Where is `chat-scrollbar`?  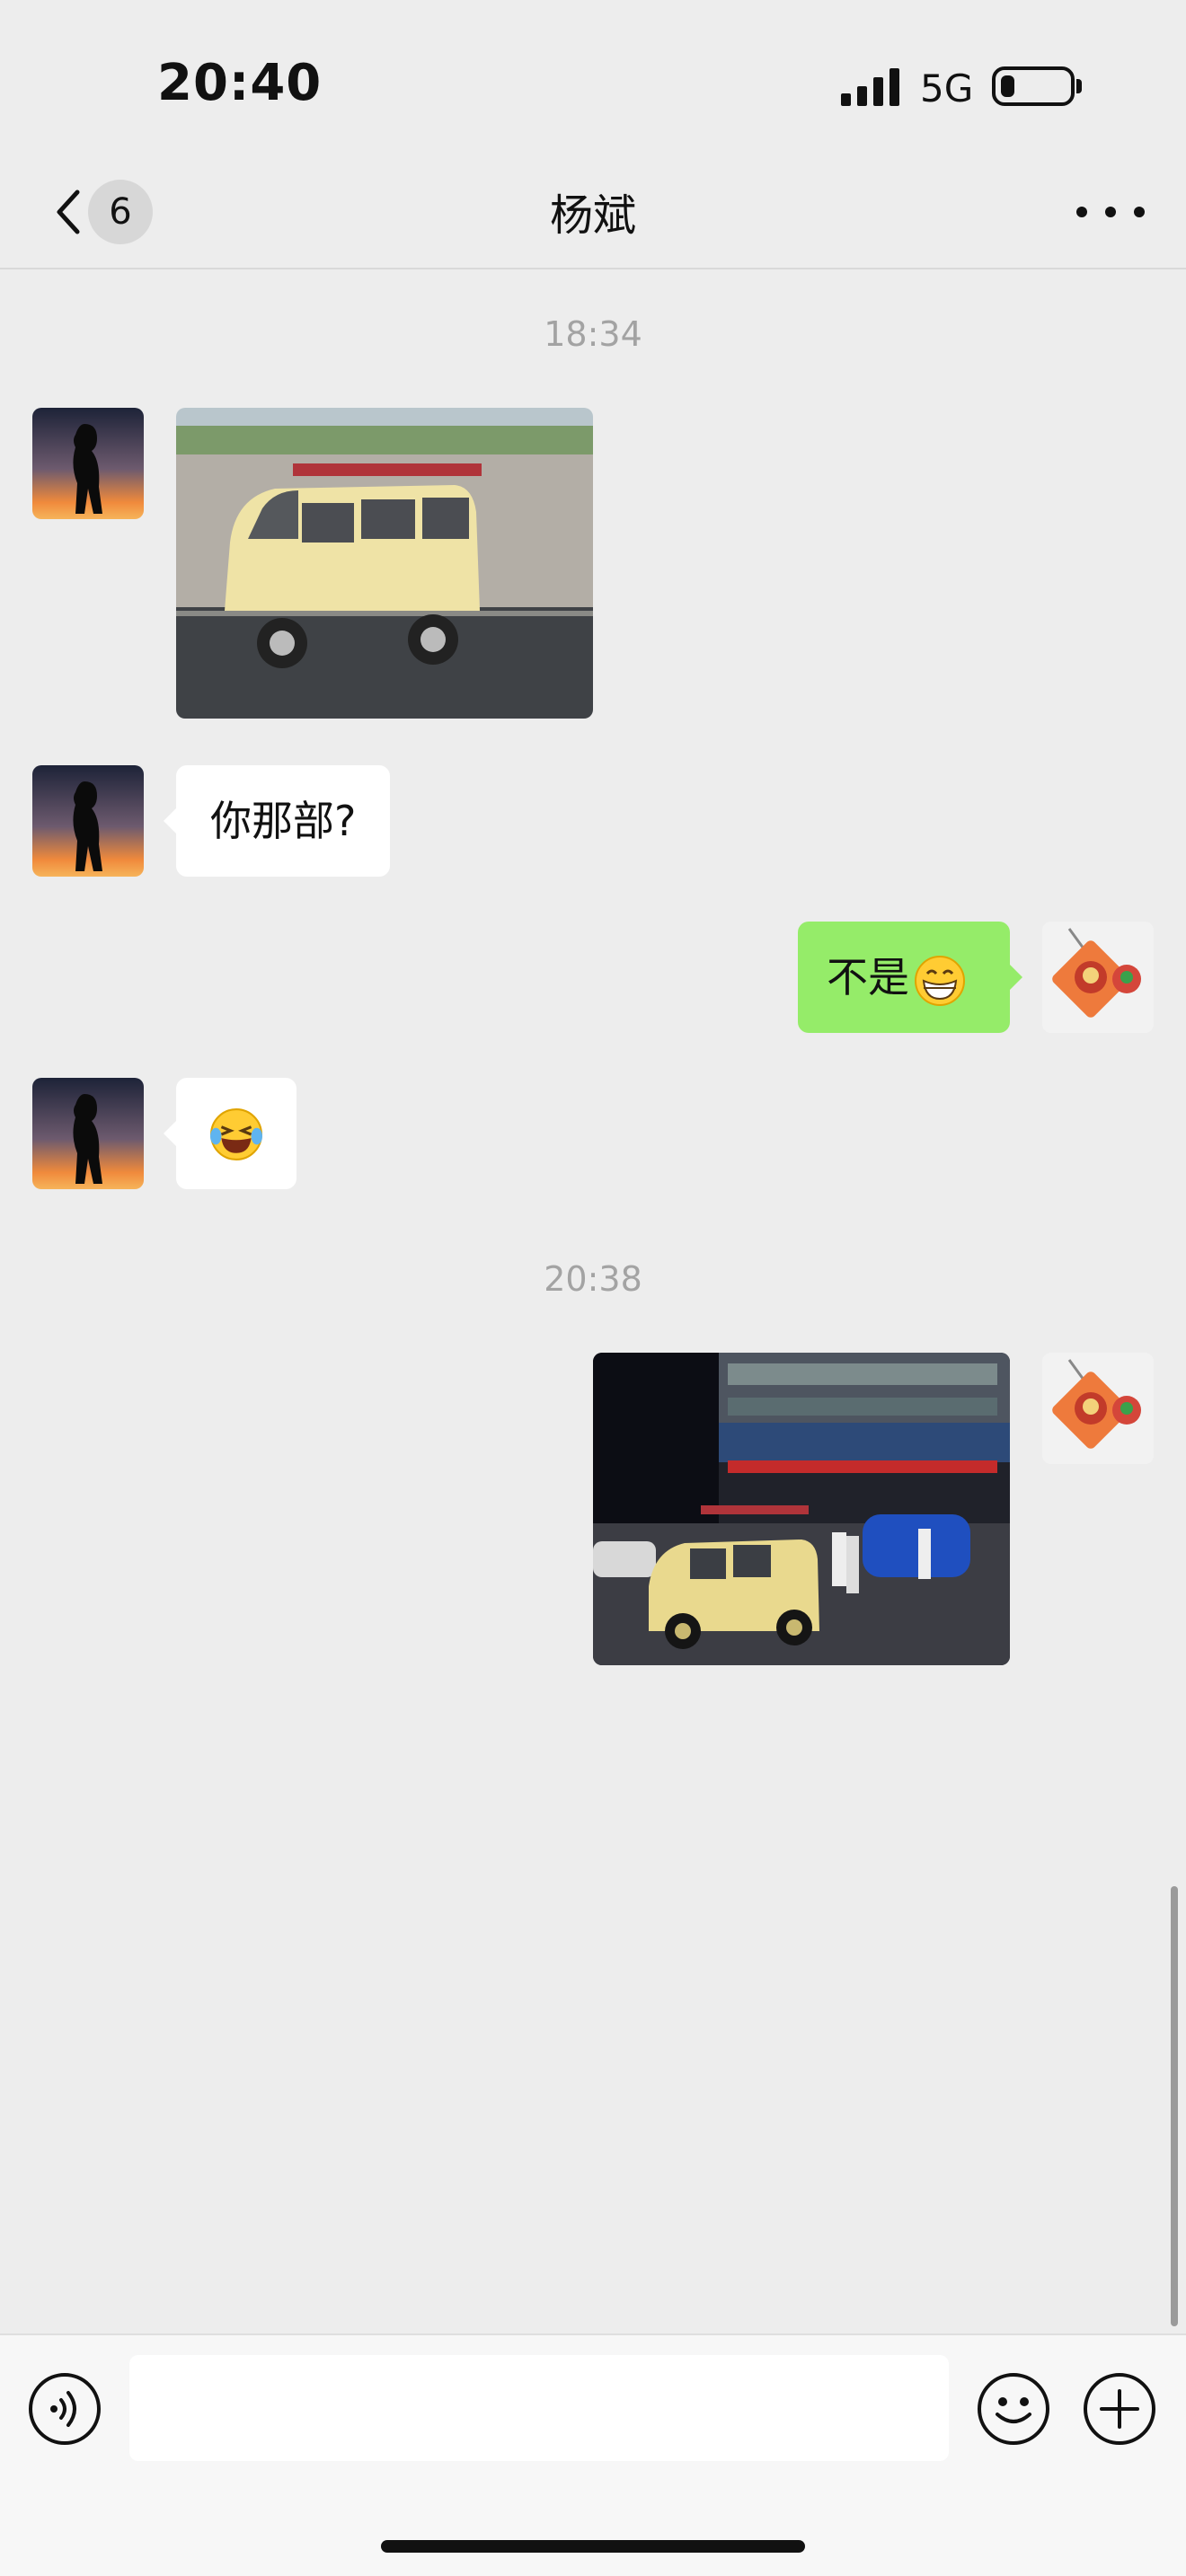
chat-scrollbar is located at coordinates (1174, 2106).